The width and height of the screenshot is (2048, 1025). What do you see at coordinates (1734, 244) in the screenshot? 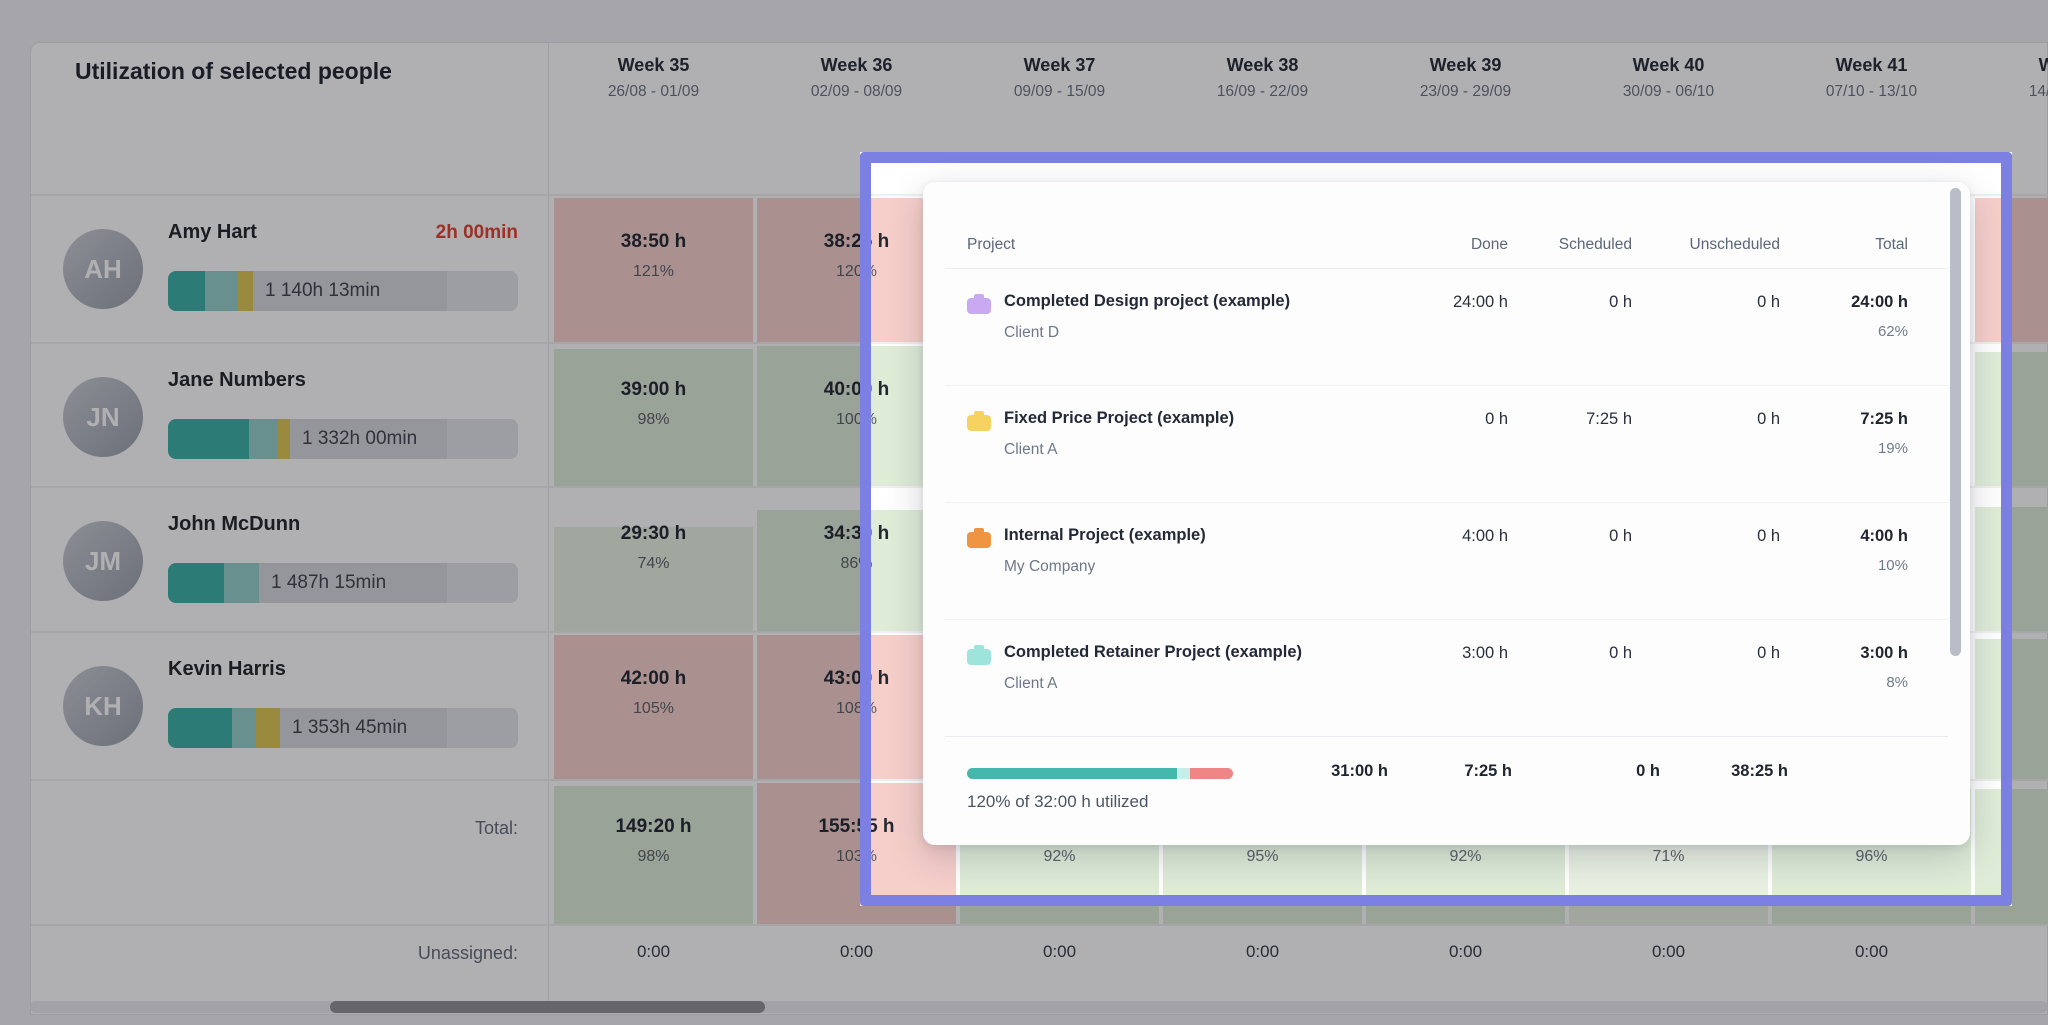
I see `popup-col-unscheduled: Unscheduled` at bounding box center [1734, 244].